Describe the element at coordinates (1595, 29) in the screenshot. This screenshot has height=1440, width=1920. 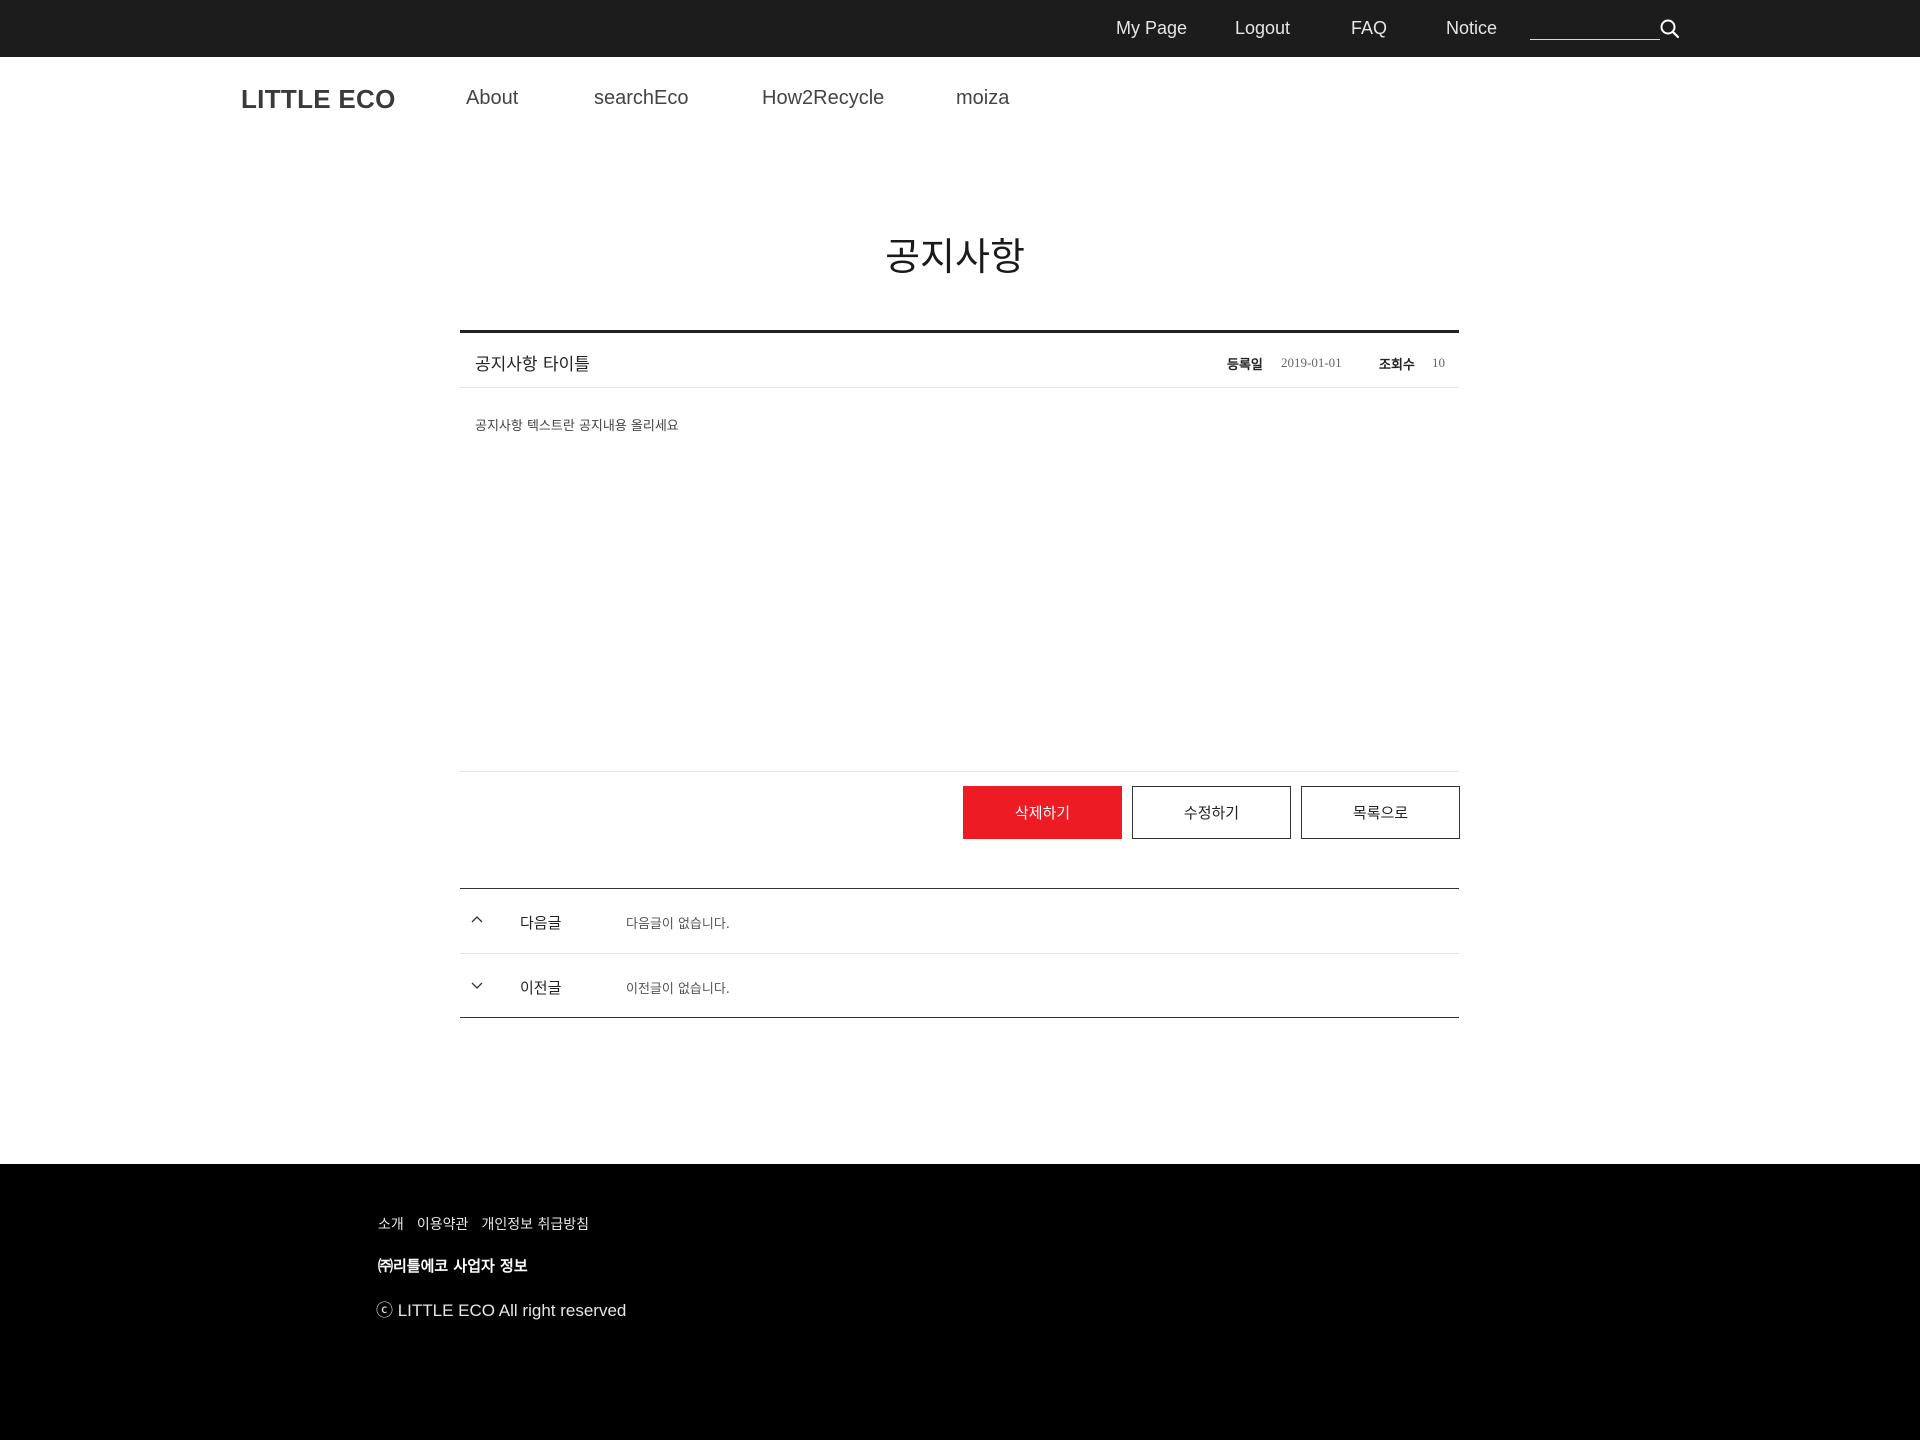
I see `search-input` at that location.